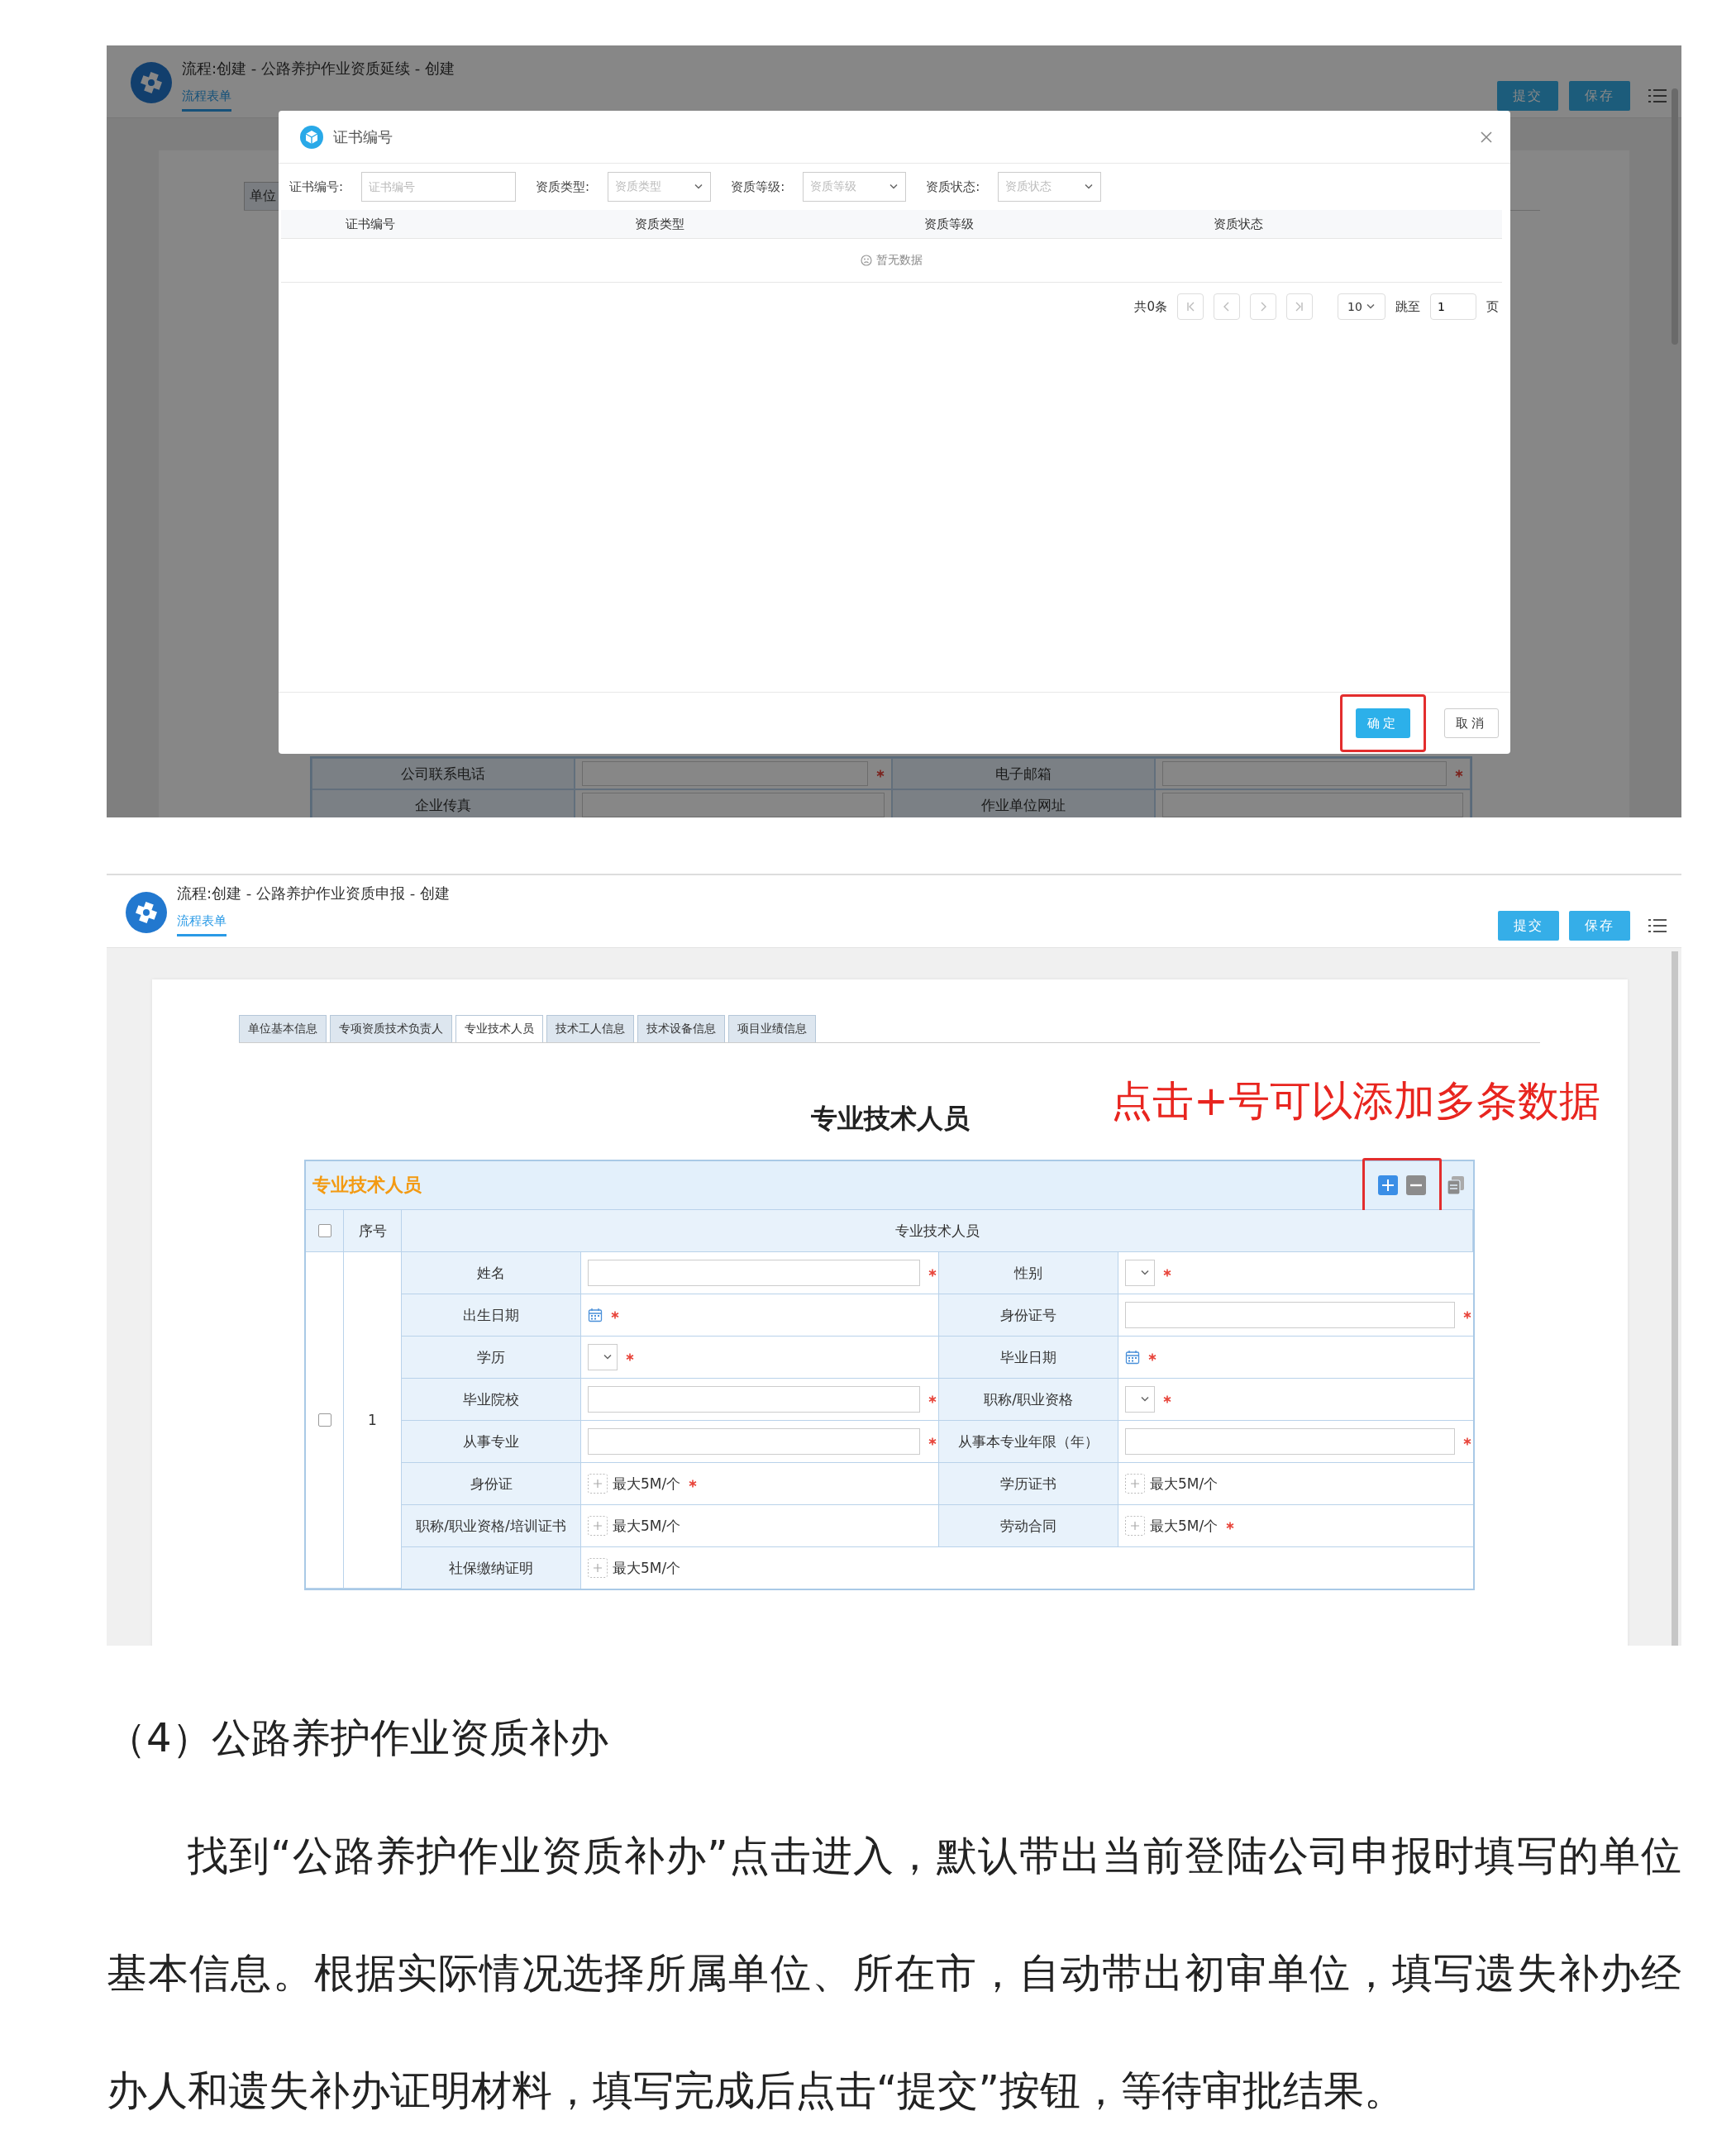 This screenshot has width=1736, height=2149. I want to click on next-page-button, so click(1263, 307).